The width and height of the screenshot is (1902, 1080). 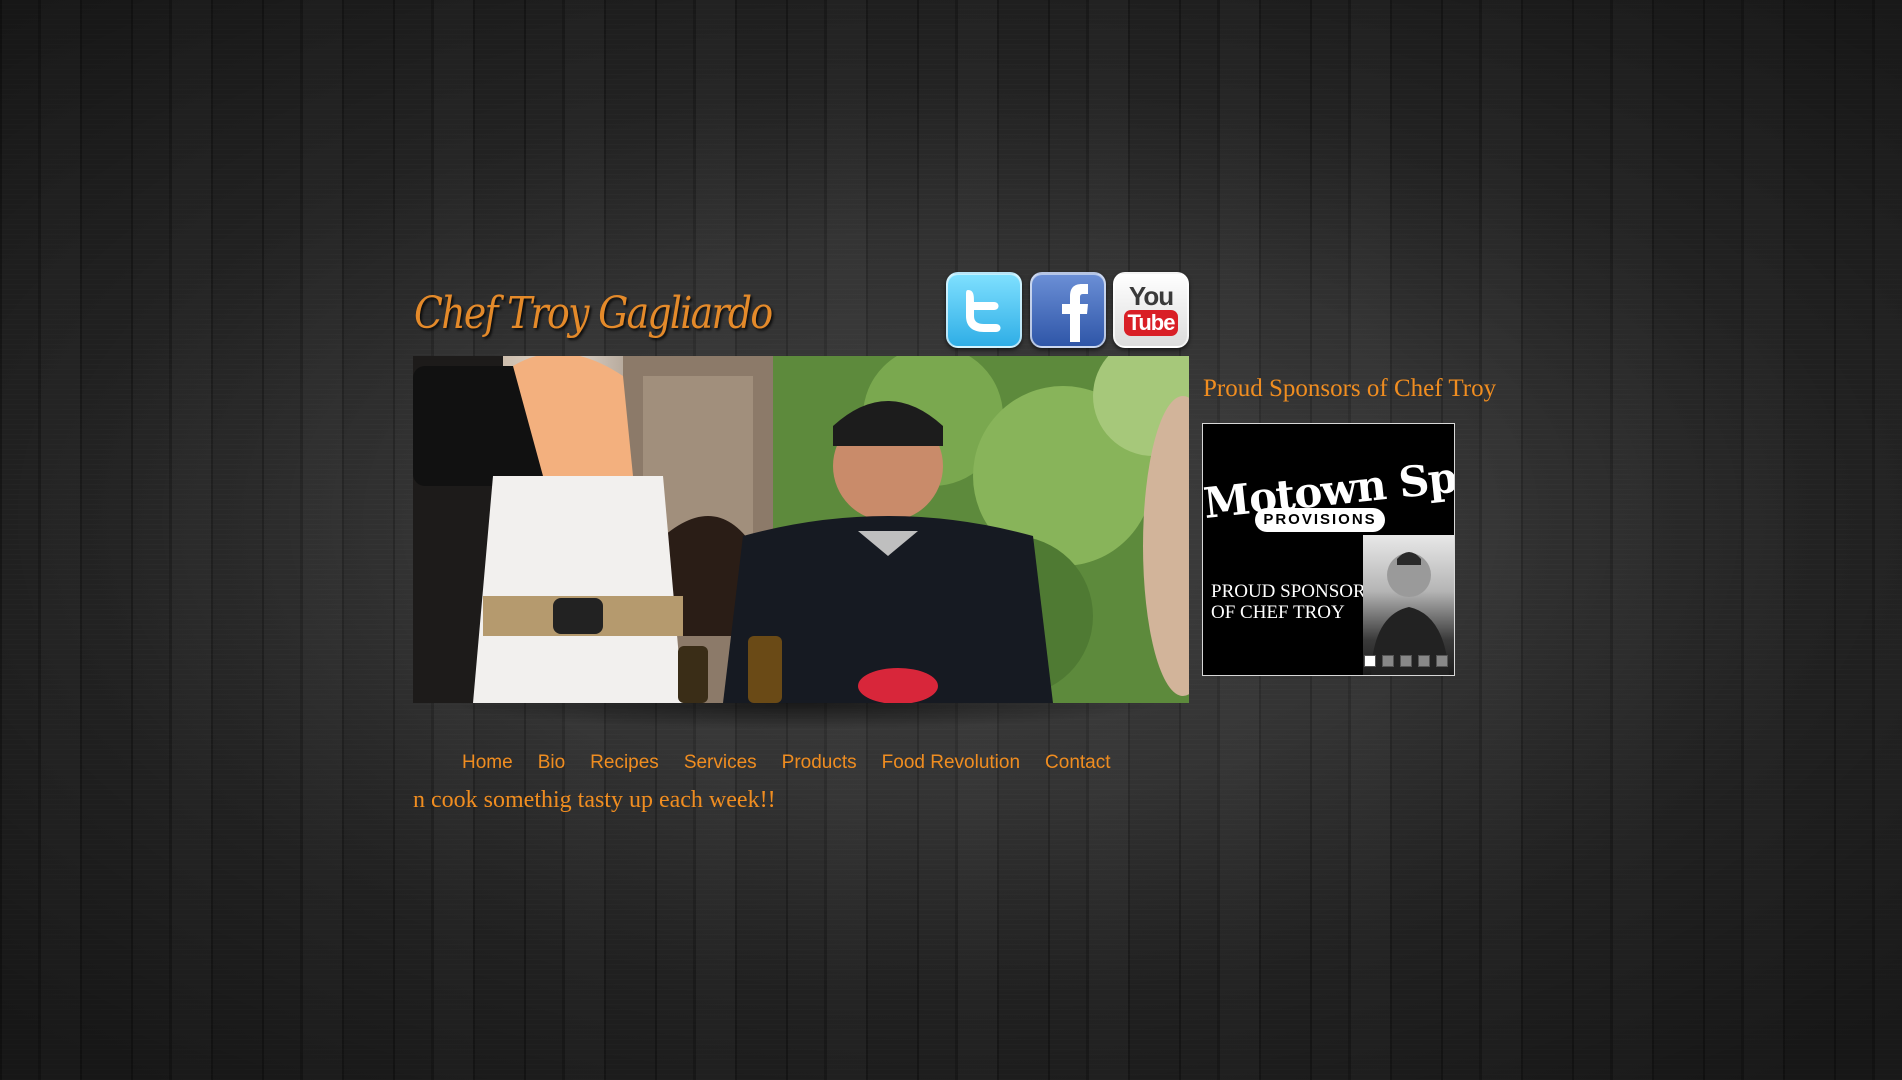 I want to click on sponsor-line-1: PROUD SPONSORS, so click(x=1294, y=591).